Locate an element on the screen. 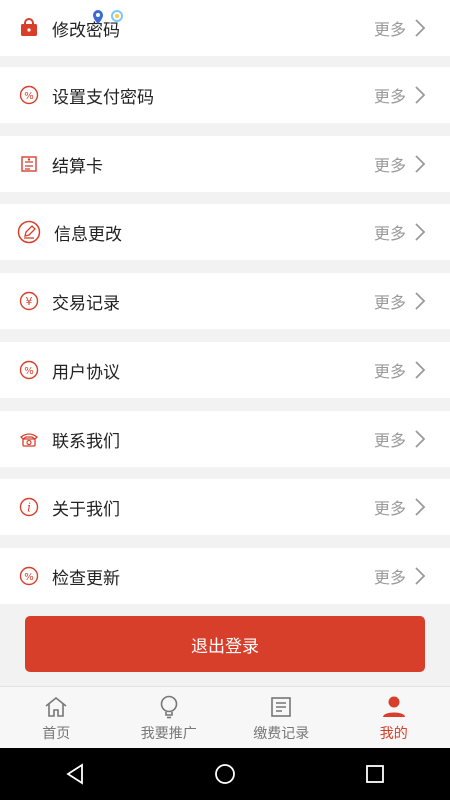 The image size is (450, 800). tab-promote: 我要推广 is located at coordinates (169, 718).